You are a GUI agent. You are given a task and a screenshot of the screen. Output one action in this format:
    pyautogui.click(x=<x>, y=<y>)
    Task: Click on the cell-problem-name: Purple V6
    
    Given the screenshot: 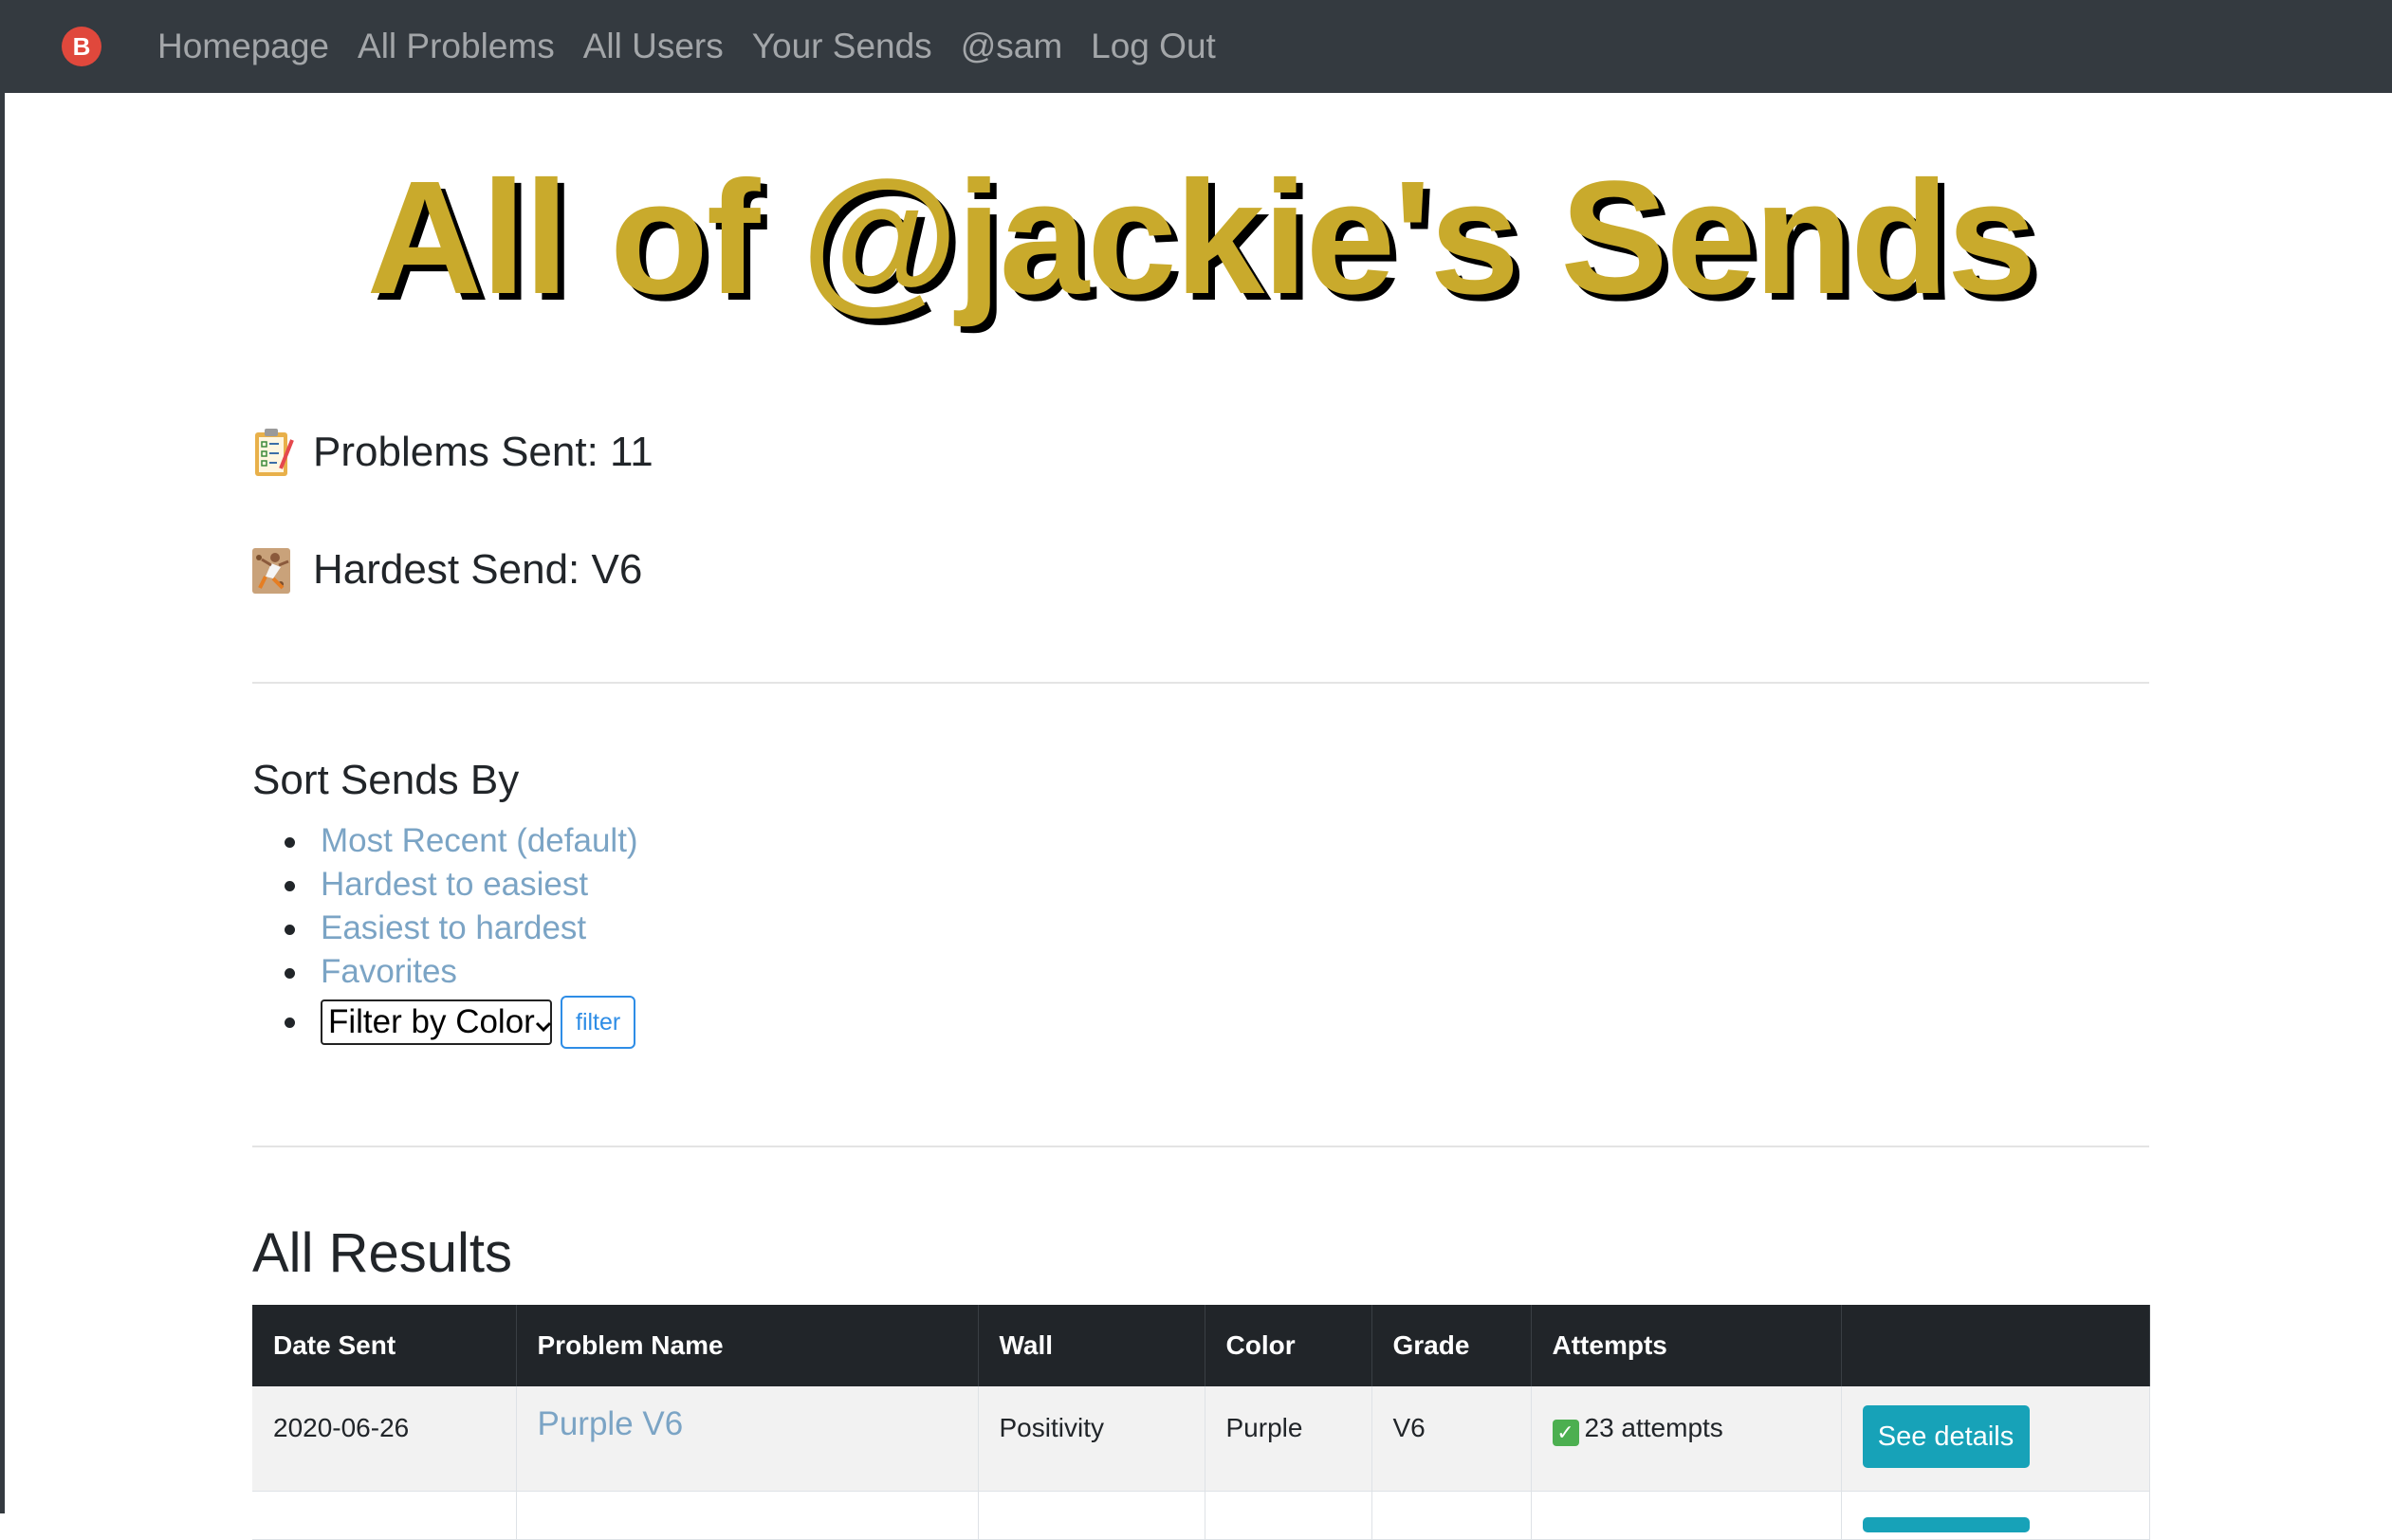 What is the action you would take?
    pyautogui.click(x=747, y=1439)
    